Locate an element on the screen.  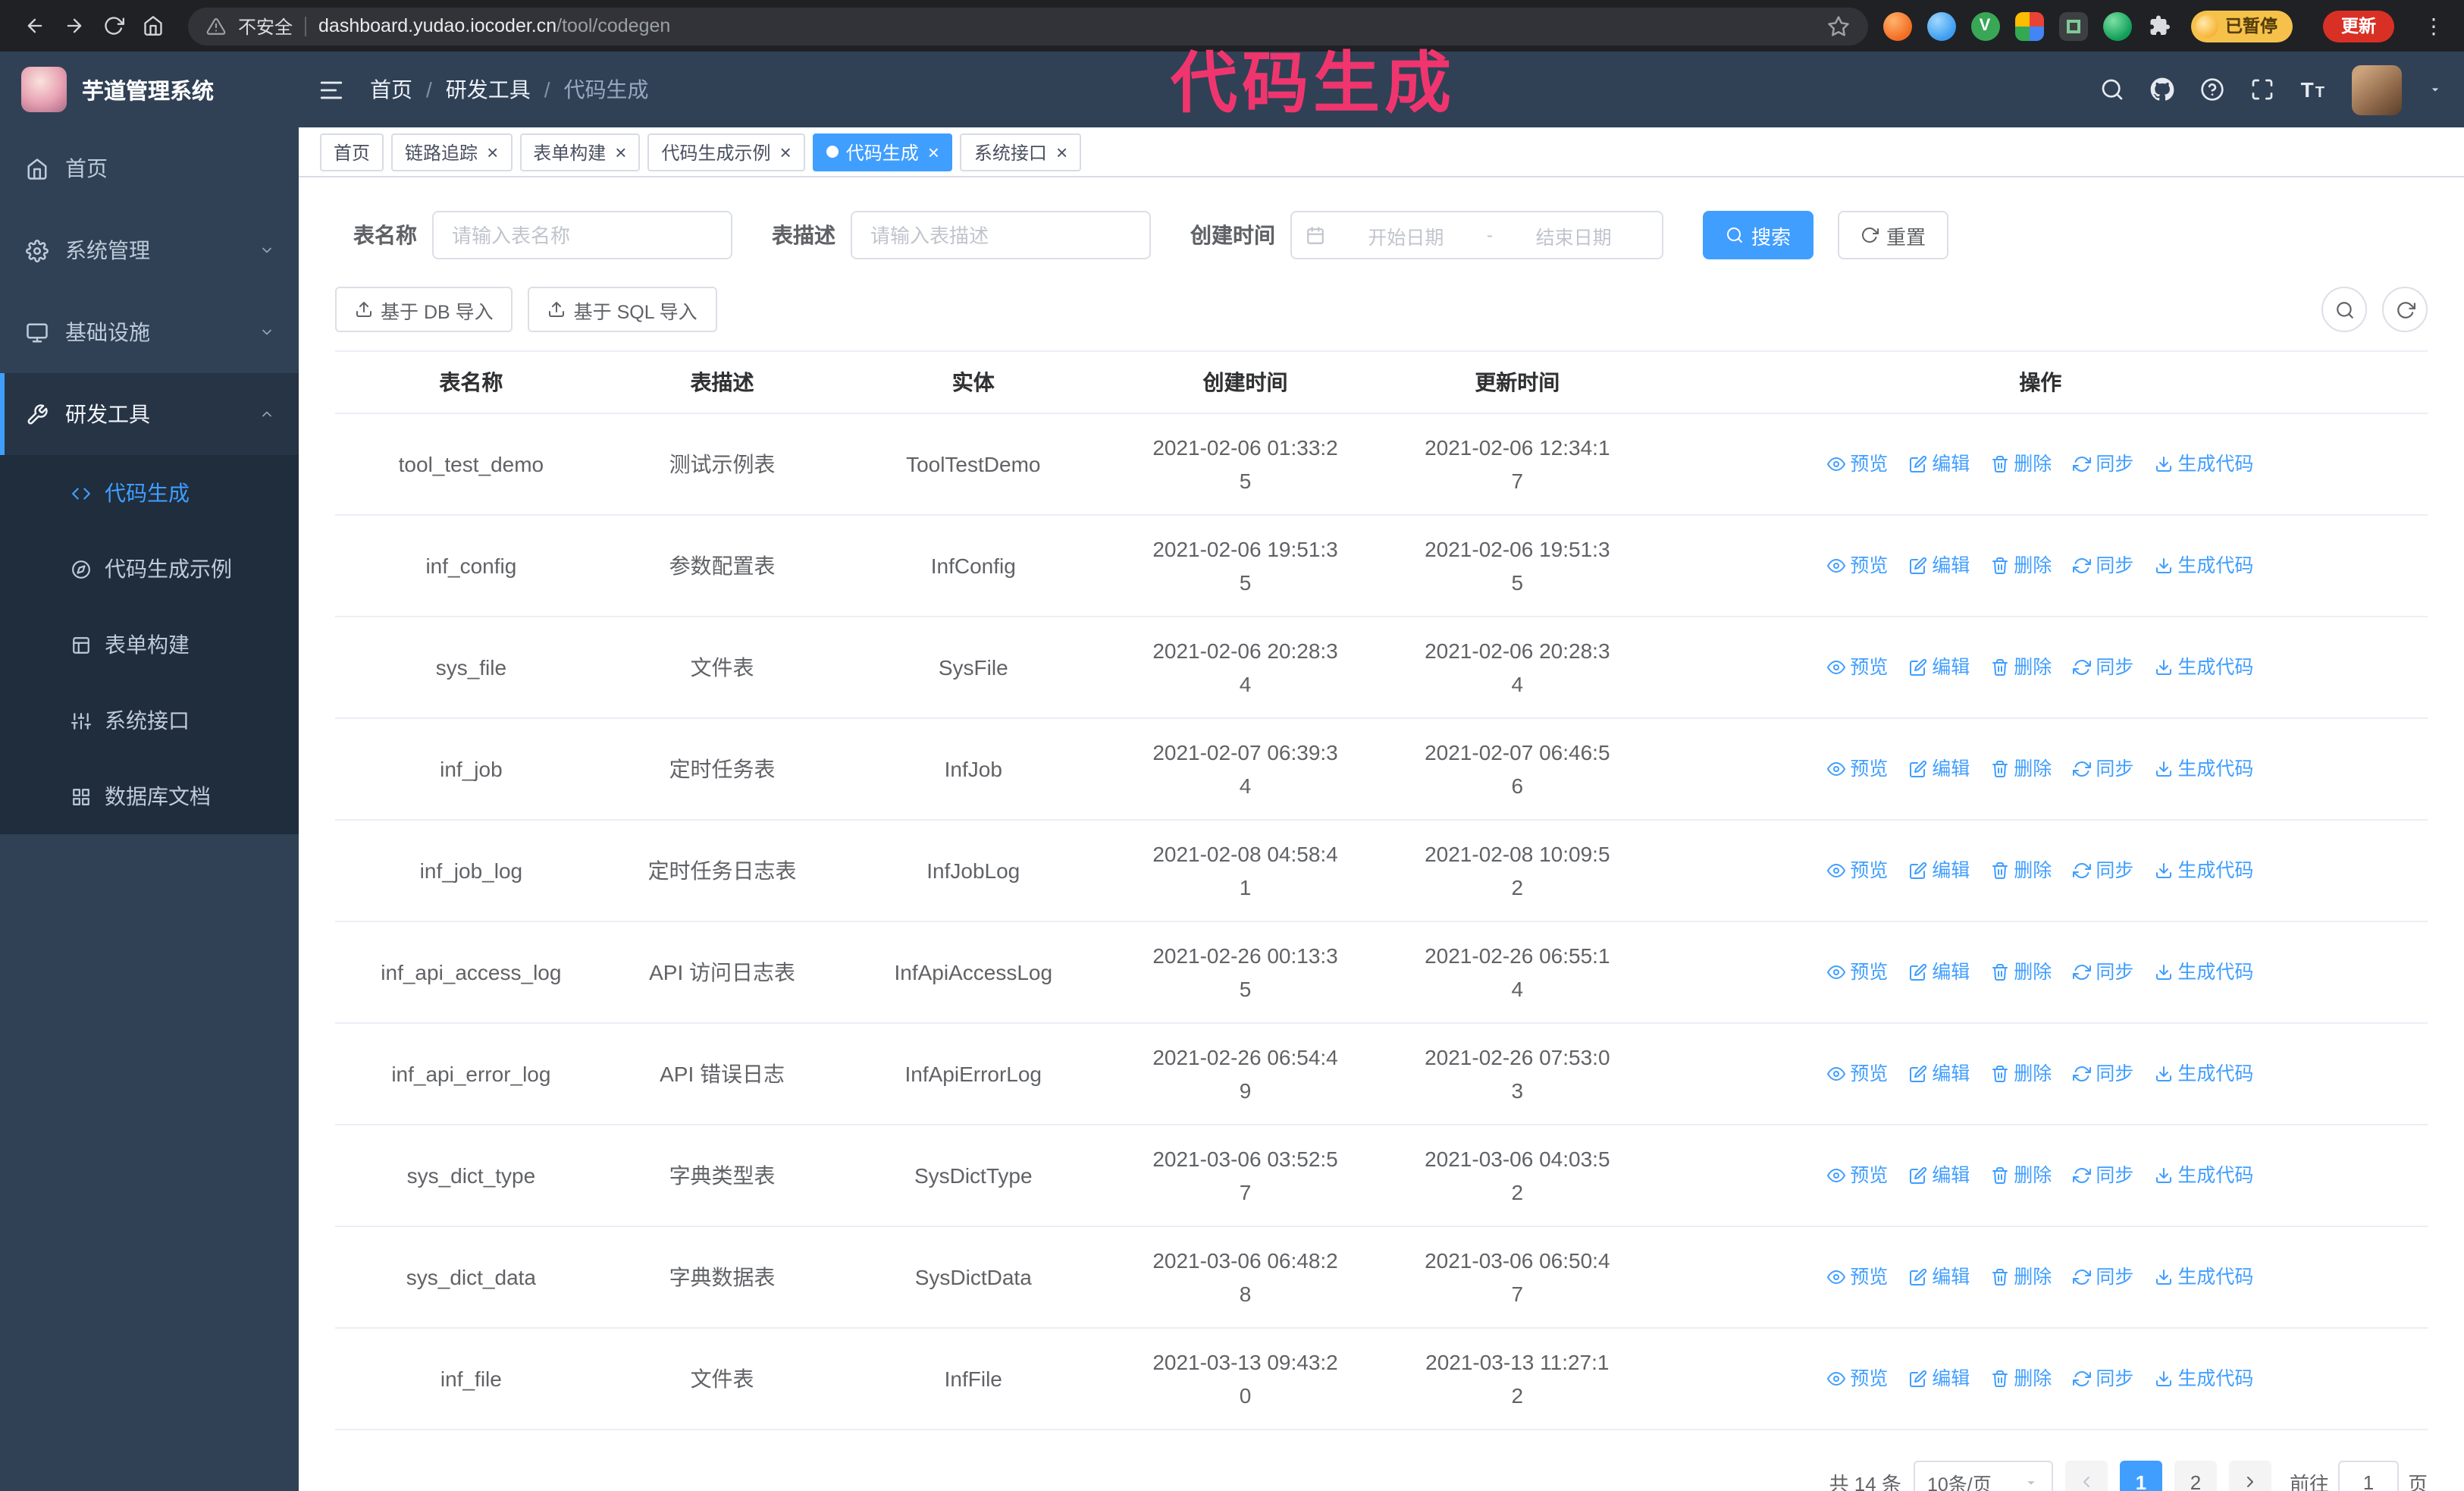
bookmark-star-icon is located at coordinates (1838, 25).